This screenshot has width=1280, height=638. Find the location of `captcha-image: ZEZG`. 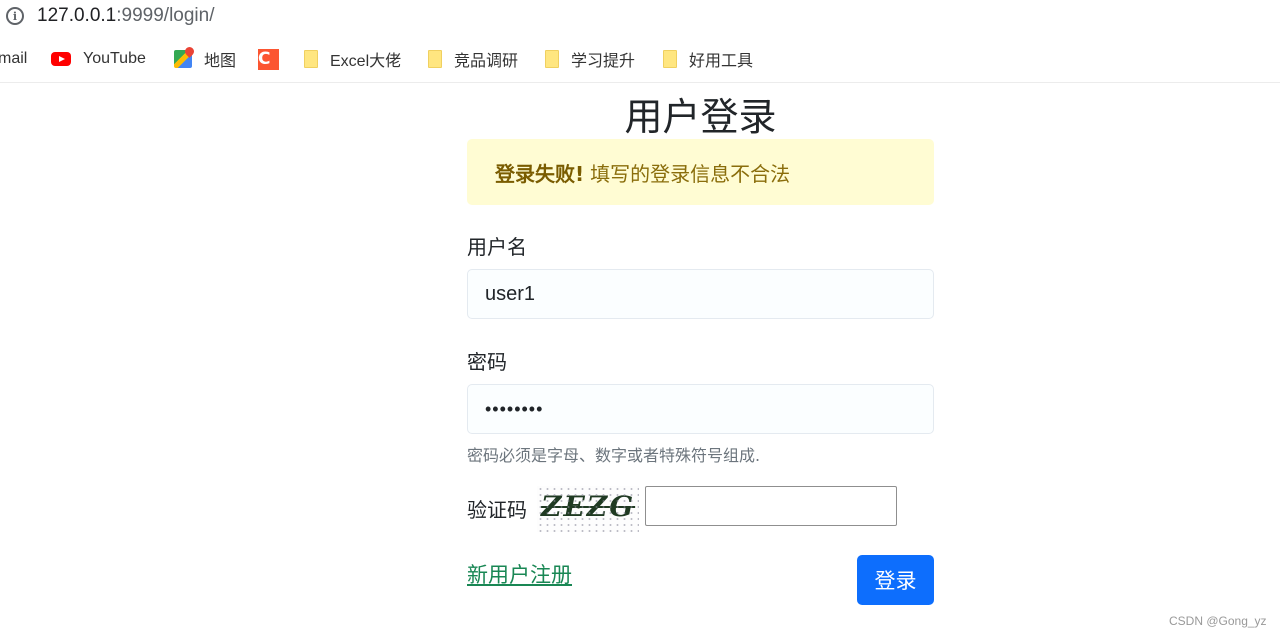

captcha-image: ZEZG is located at coordinates (588, 509).